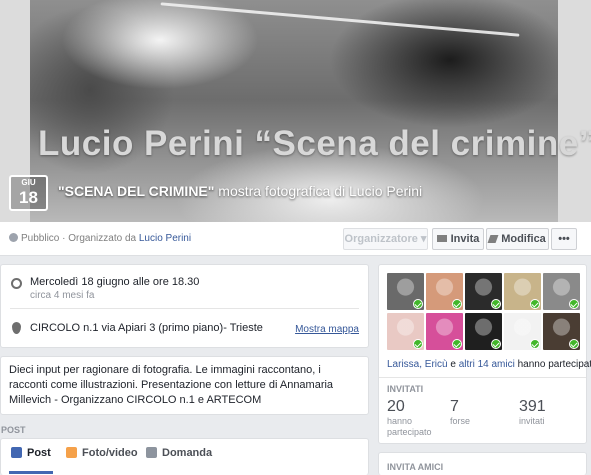  I want to click on tab-question: Domanda, so click(179, 453).